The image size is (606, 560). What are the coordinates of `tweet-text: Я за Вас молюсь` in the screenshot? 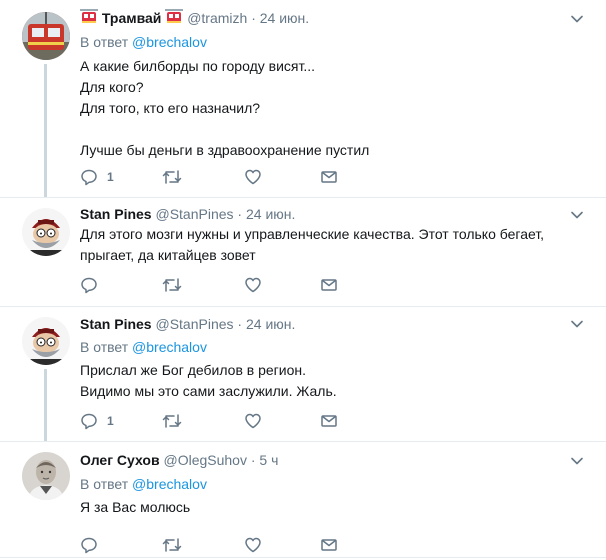 It's located at (135, 507).